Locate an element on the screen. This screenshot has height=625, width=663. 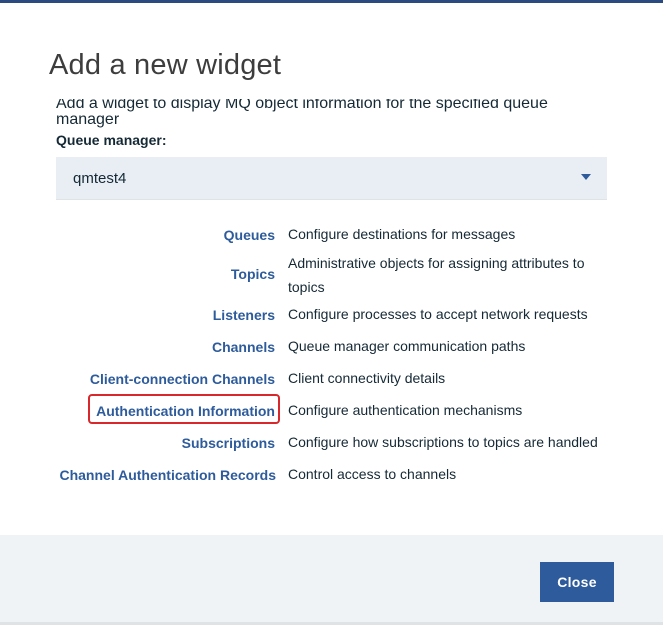
client-connection-channels-link: Client-connection Channels is located at coordinates (182, 379).